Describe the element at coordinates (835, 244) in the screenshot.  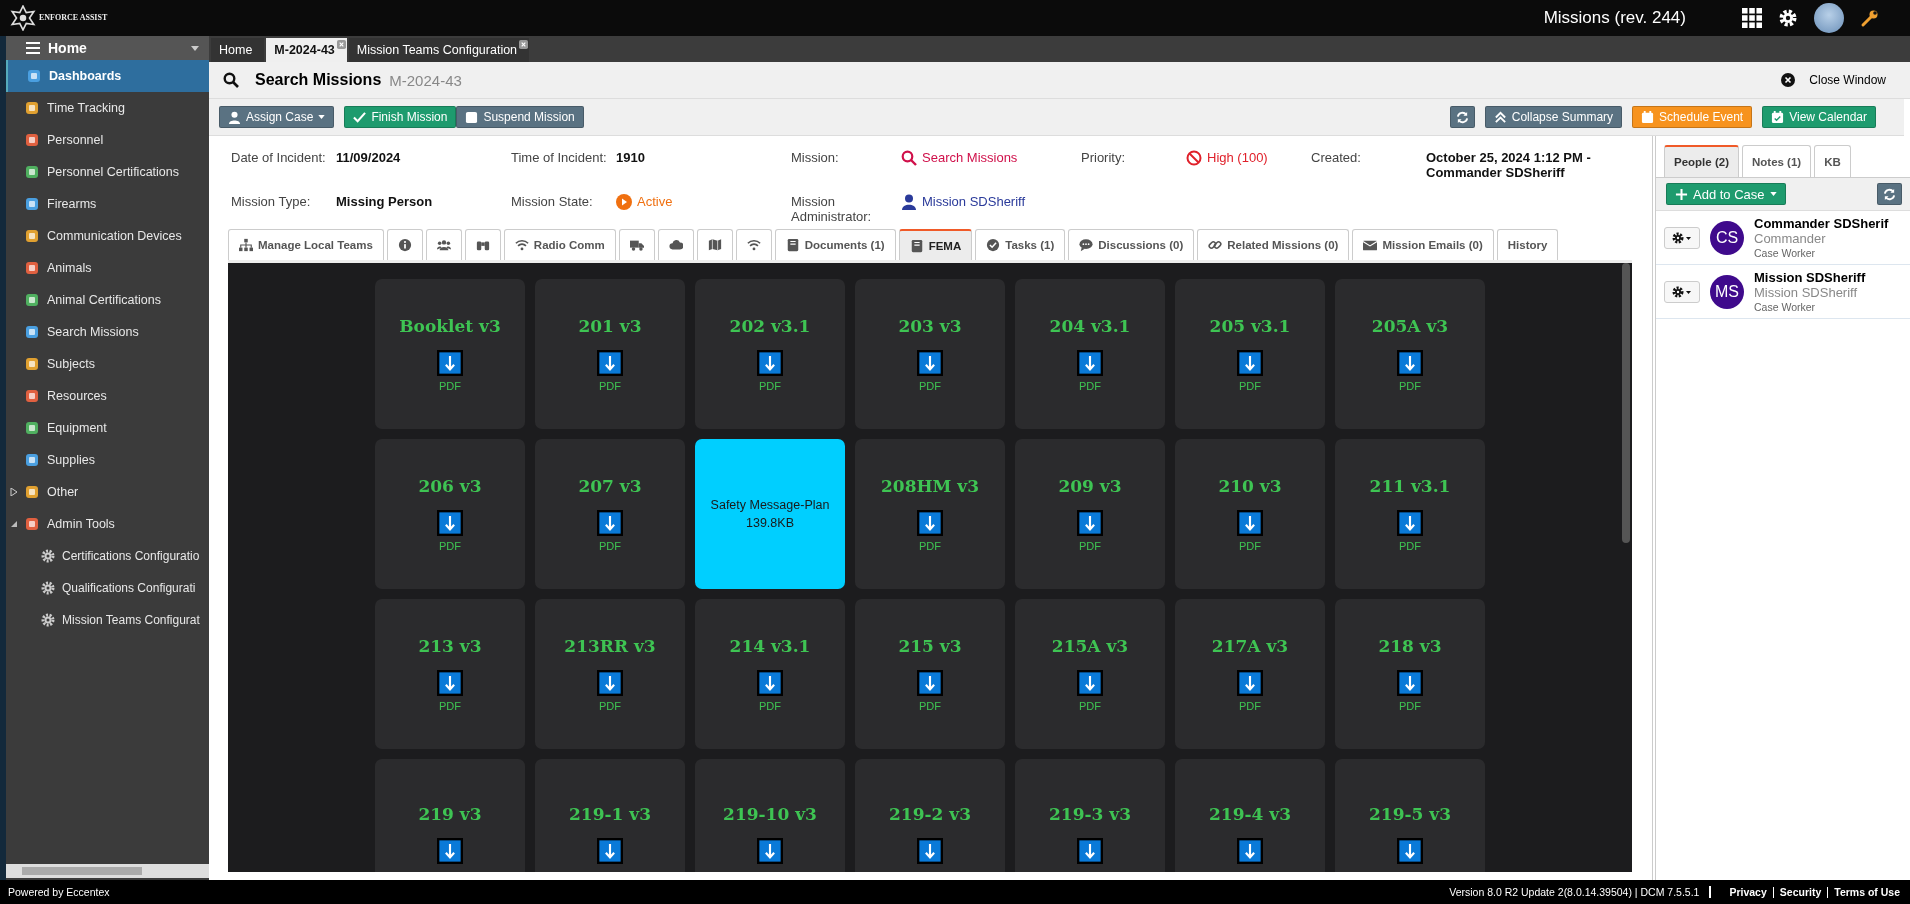
I see `detail-tab: Documents (1)` at that location.